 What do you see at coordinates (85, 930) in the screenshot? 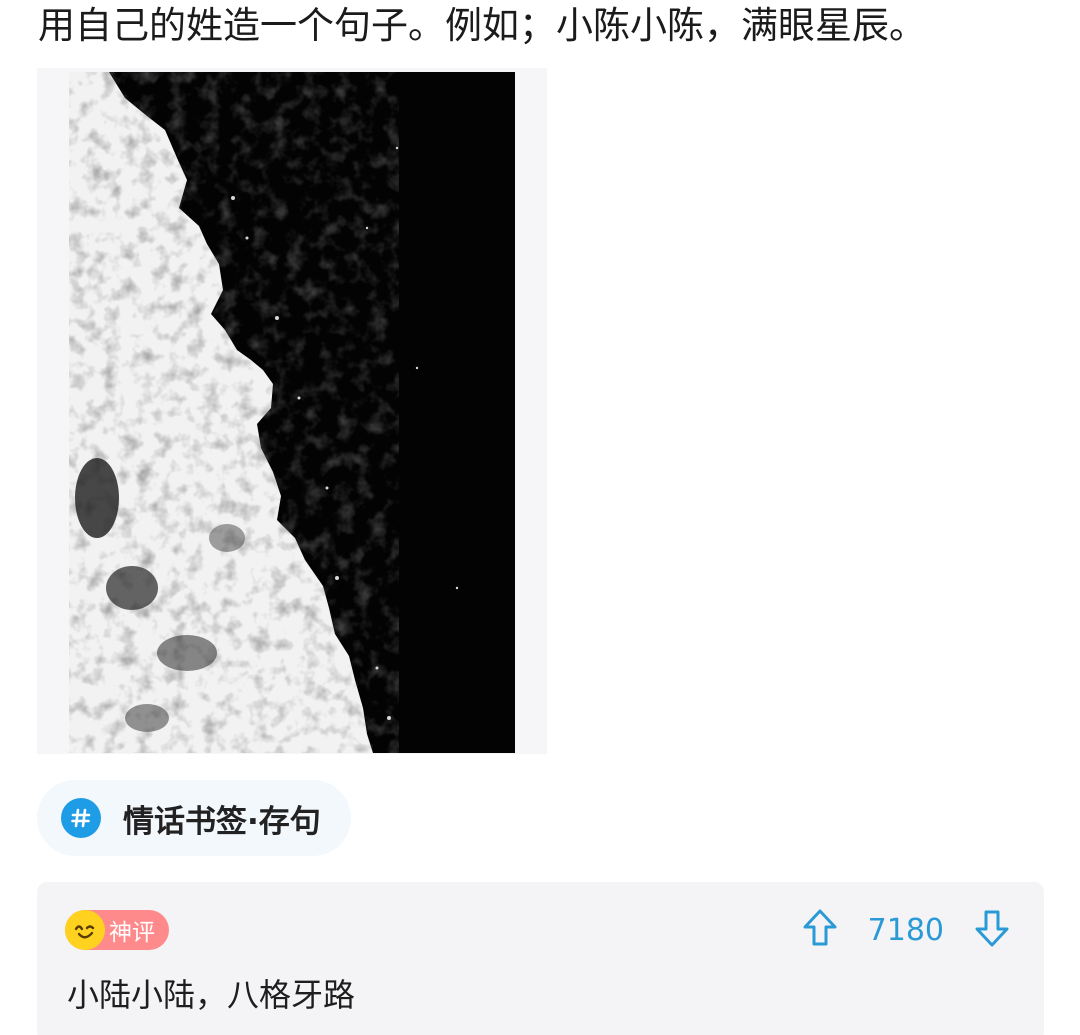
I see `smiley-icon` at bounding box center [85, 930].